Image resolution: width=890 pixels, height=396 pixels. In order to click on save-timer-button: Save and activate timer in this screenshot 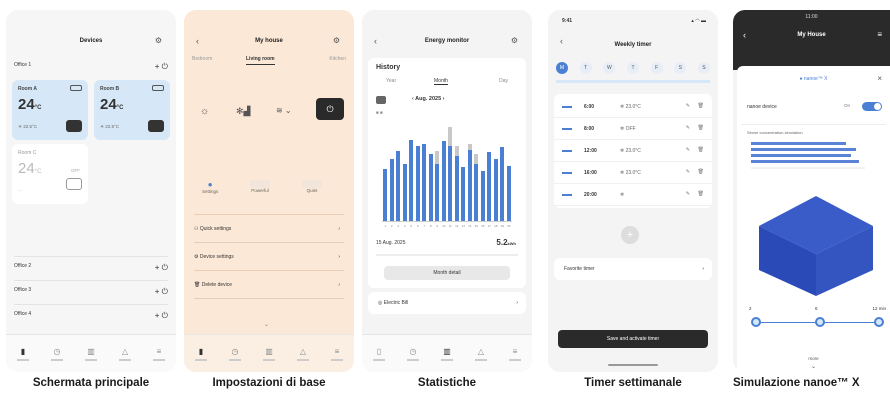, I will do `click(633, 339)`.